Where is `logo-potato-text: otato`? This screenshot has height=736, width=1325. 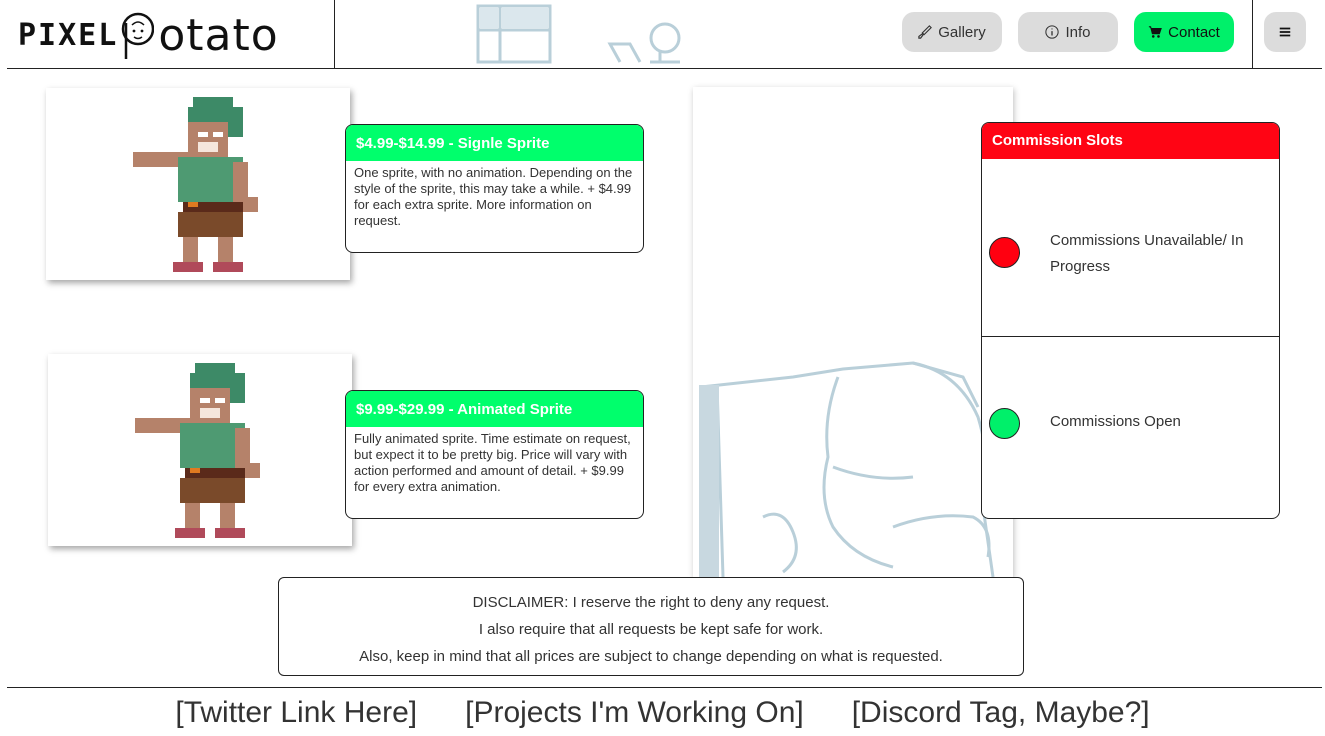
logo-potato-text: otato is located at coordinates (218, 35).